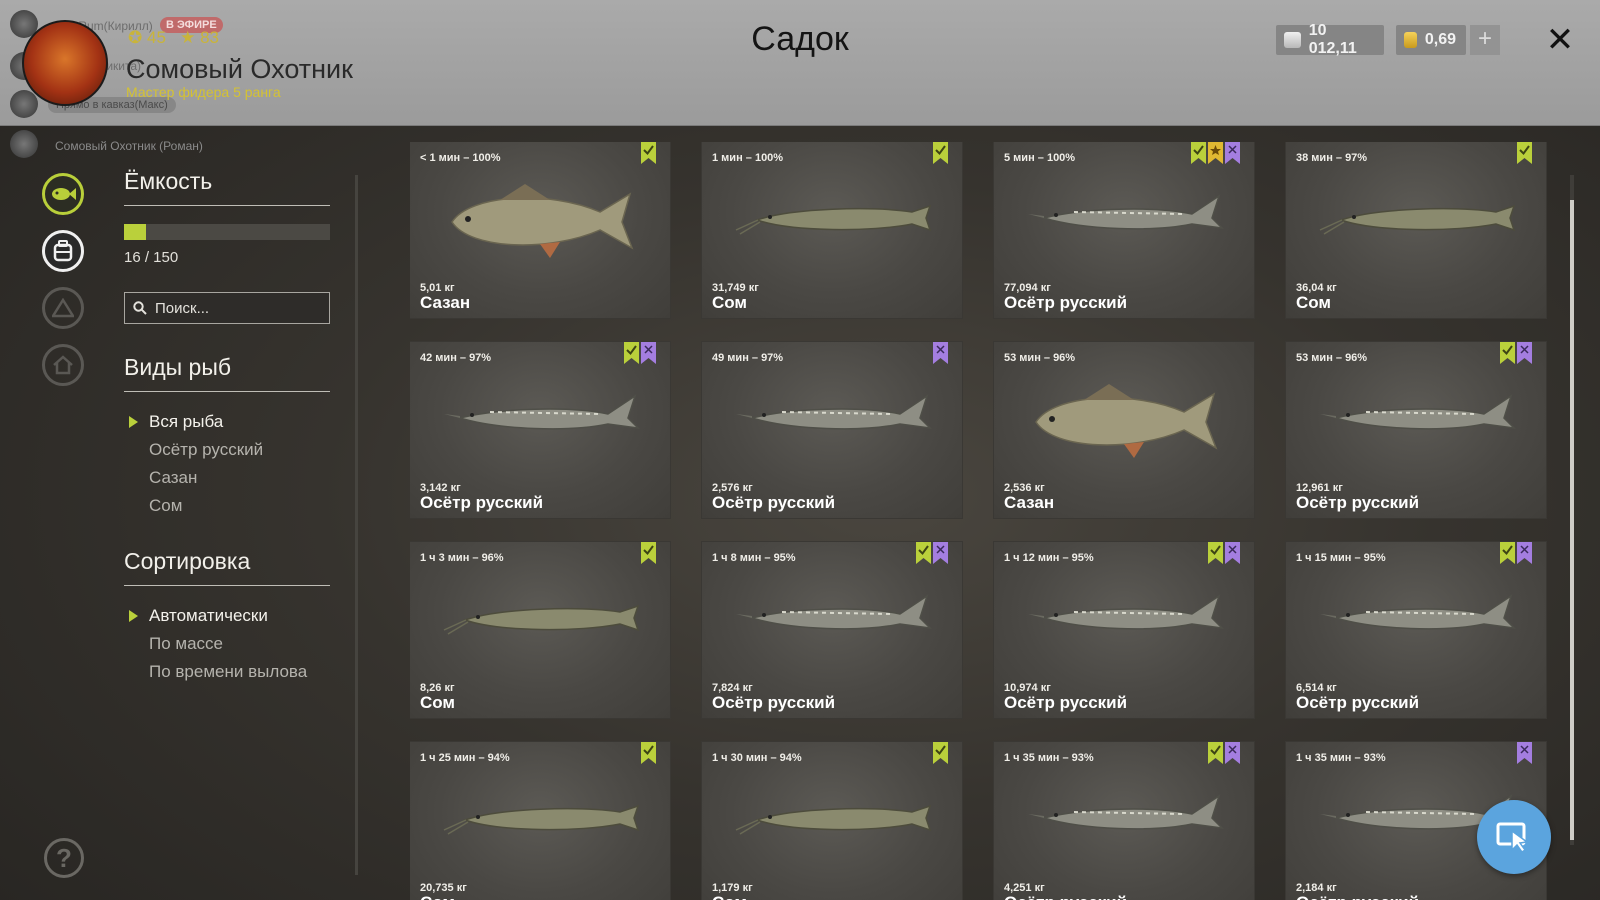  What do you see at coordinates (1485, 40) in the screenshot?
I see `add-currency-button: +` at bounding box center [1485, 40].